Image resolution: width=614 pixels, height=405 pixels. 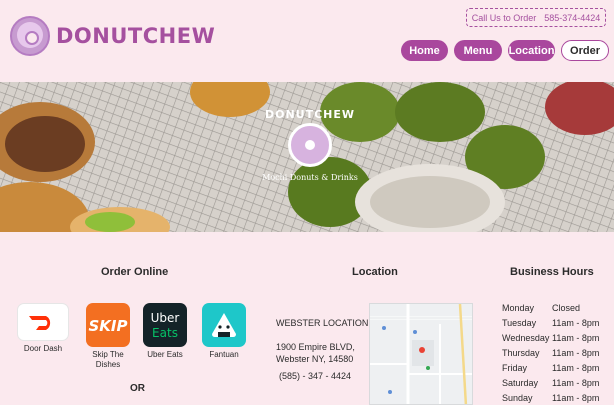 What do you see at coordinates (504, 17) in the screenshot?
I see `call-label: Call Us to Order` at bounding box center [504, 17].